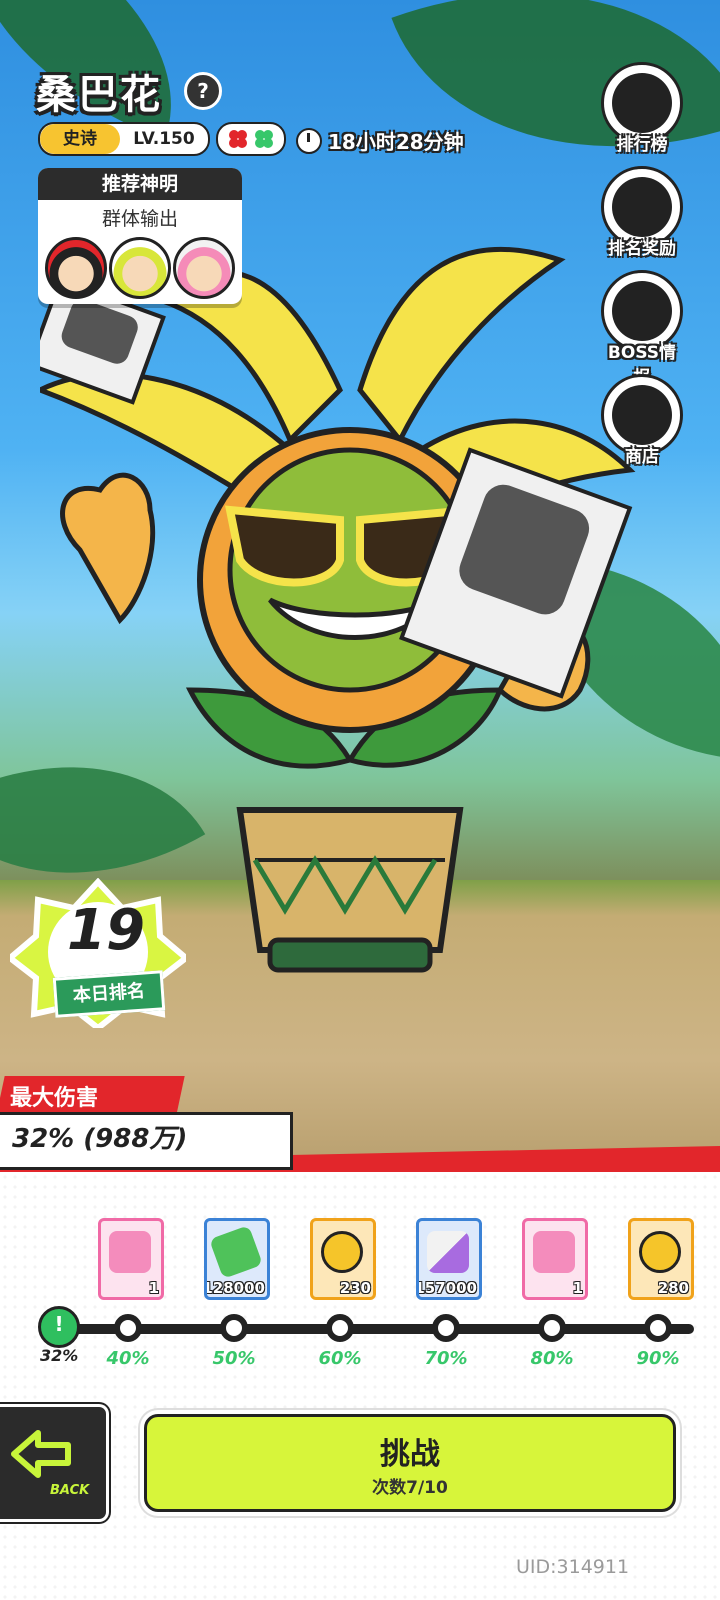 This screenshot has height=1600, width=720. Describe the element at coordinates (658, 1358) in the screenshot. I see `milestone-label: 90%` at that location.